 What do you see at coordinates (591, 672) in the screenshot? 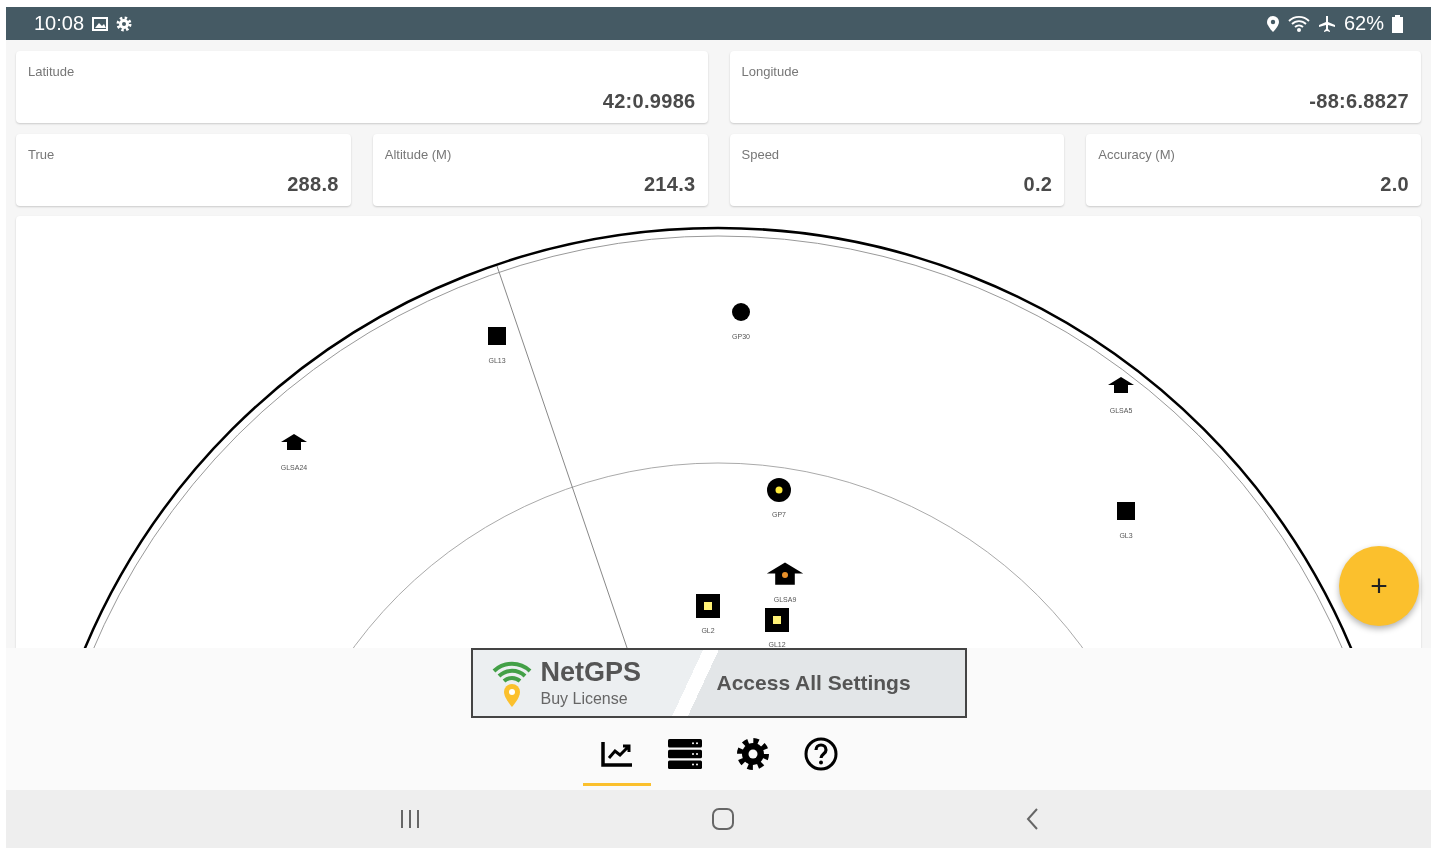
I see `brand-name: NetGPS` at bounding box center [591, 672].